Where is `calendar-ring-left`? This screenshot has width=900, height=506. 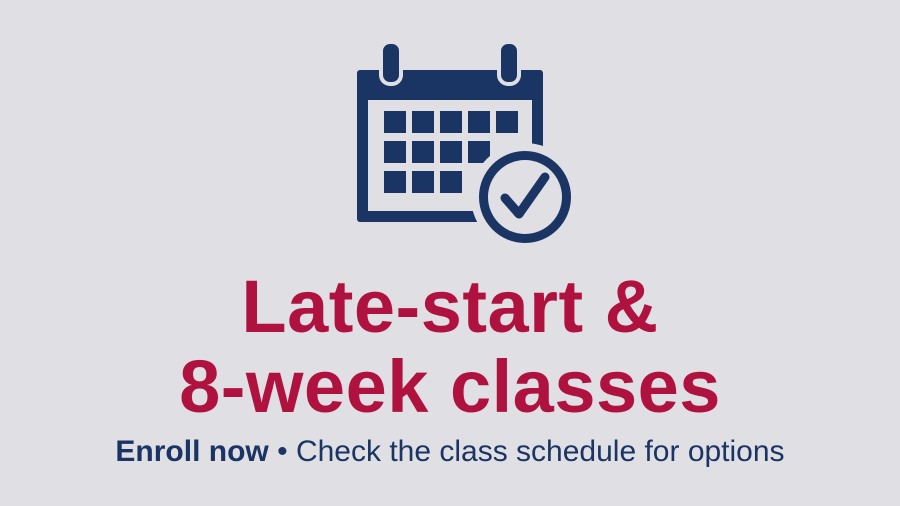
calendar-ring-left is located at coordinates (391, 64).